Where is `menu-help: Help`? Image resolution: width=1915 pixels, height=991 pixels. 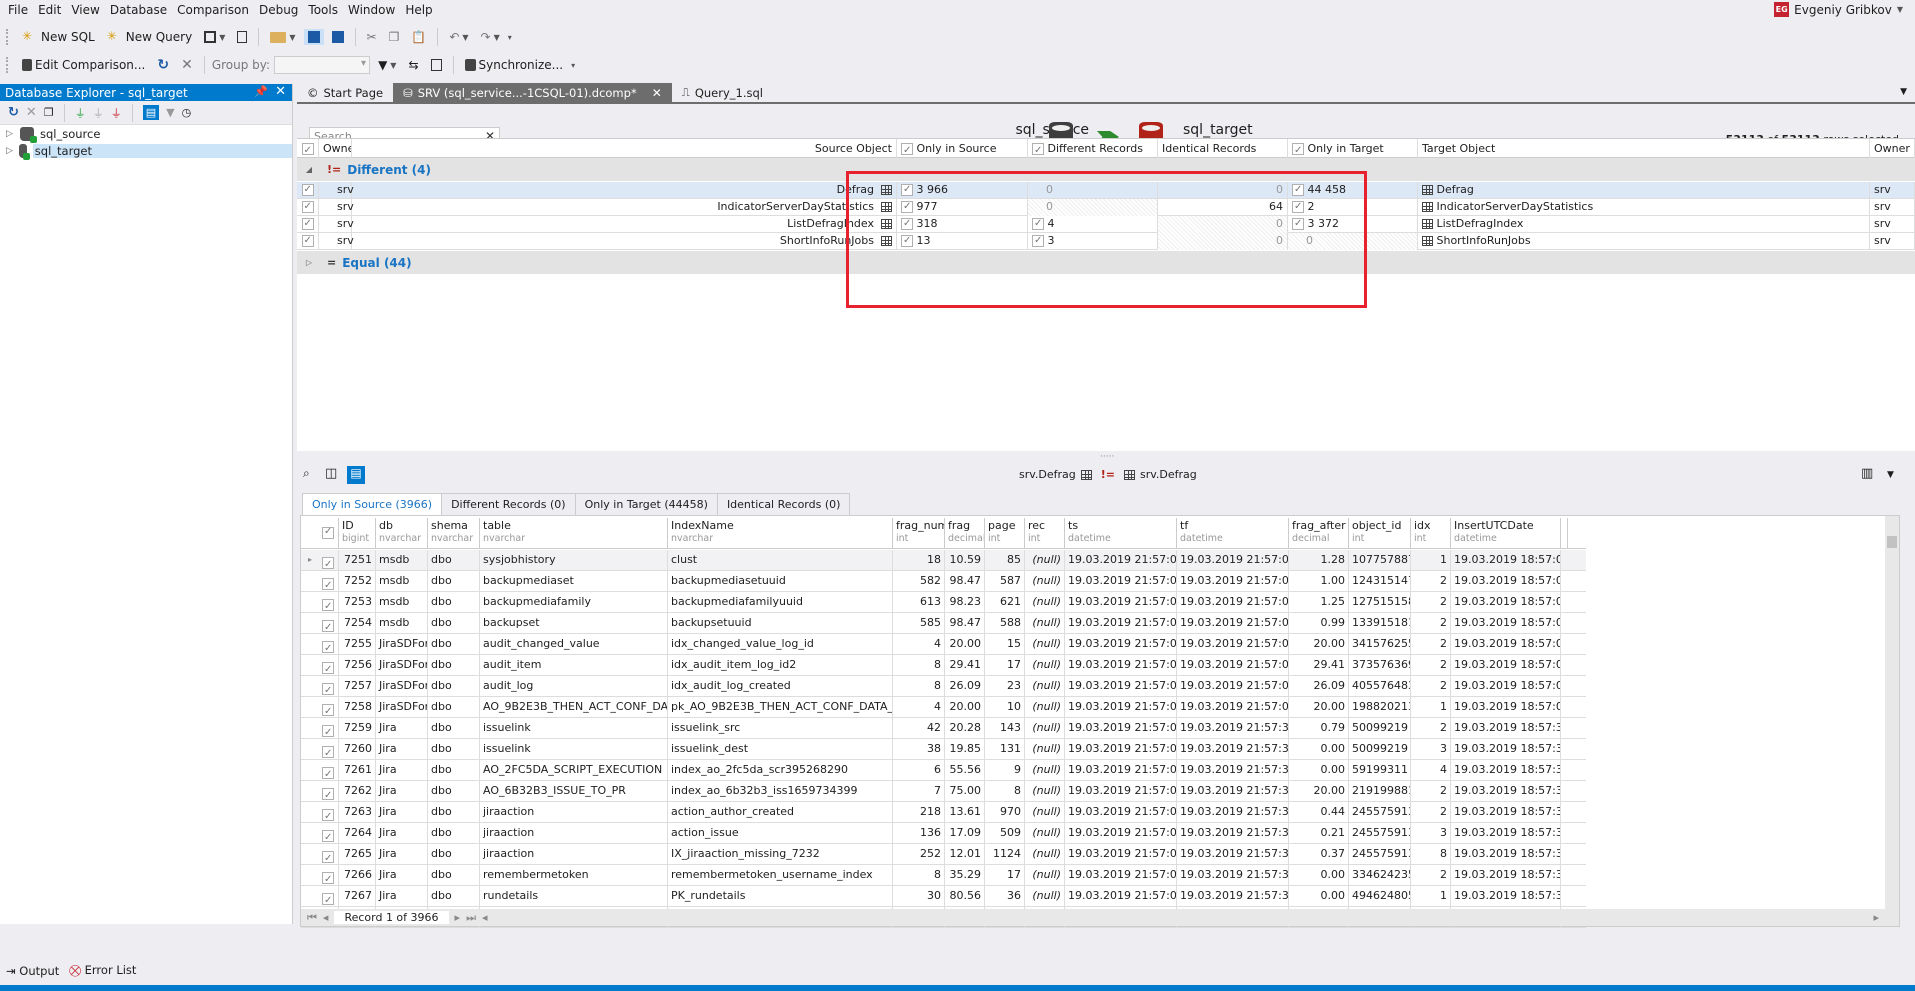 menu-help: Help is located at coordinates (419, 10).